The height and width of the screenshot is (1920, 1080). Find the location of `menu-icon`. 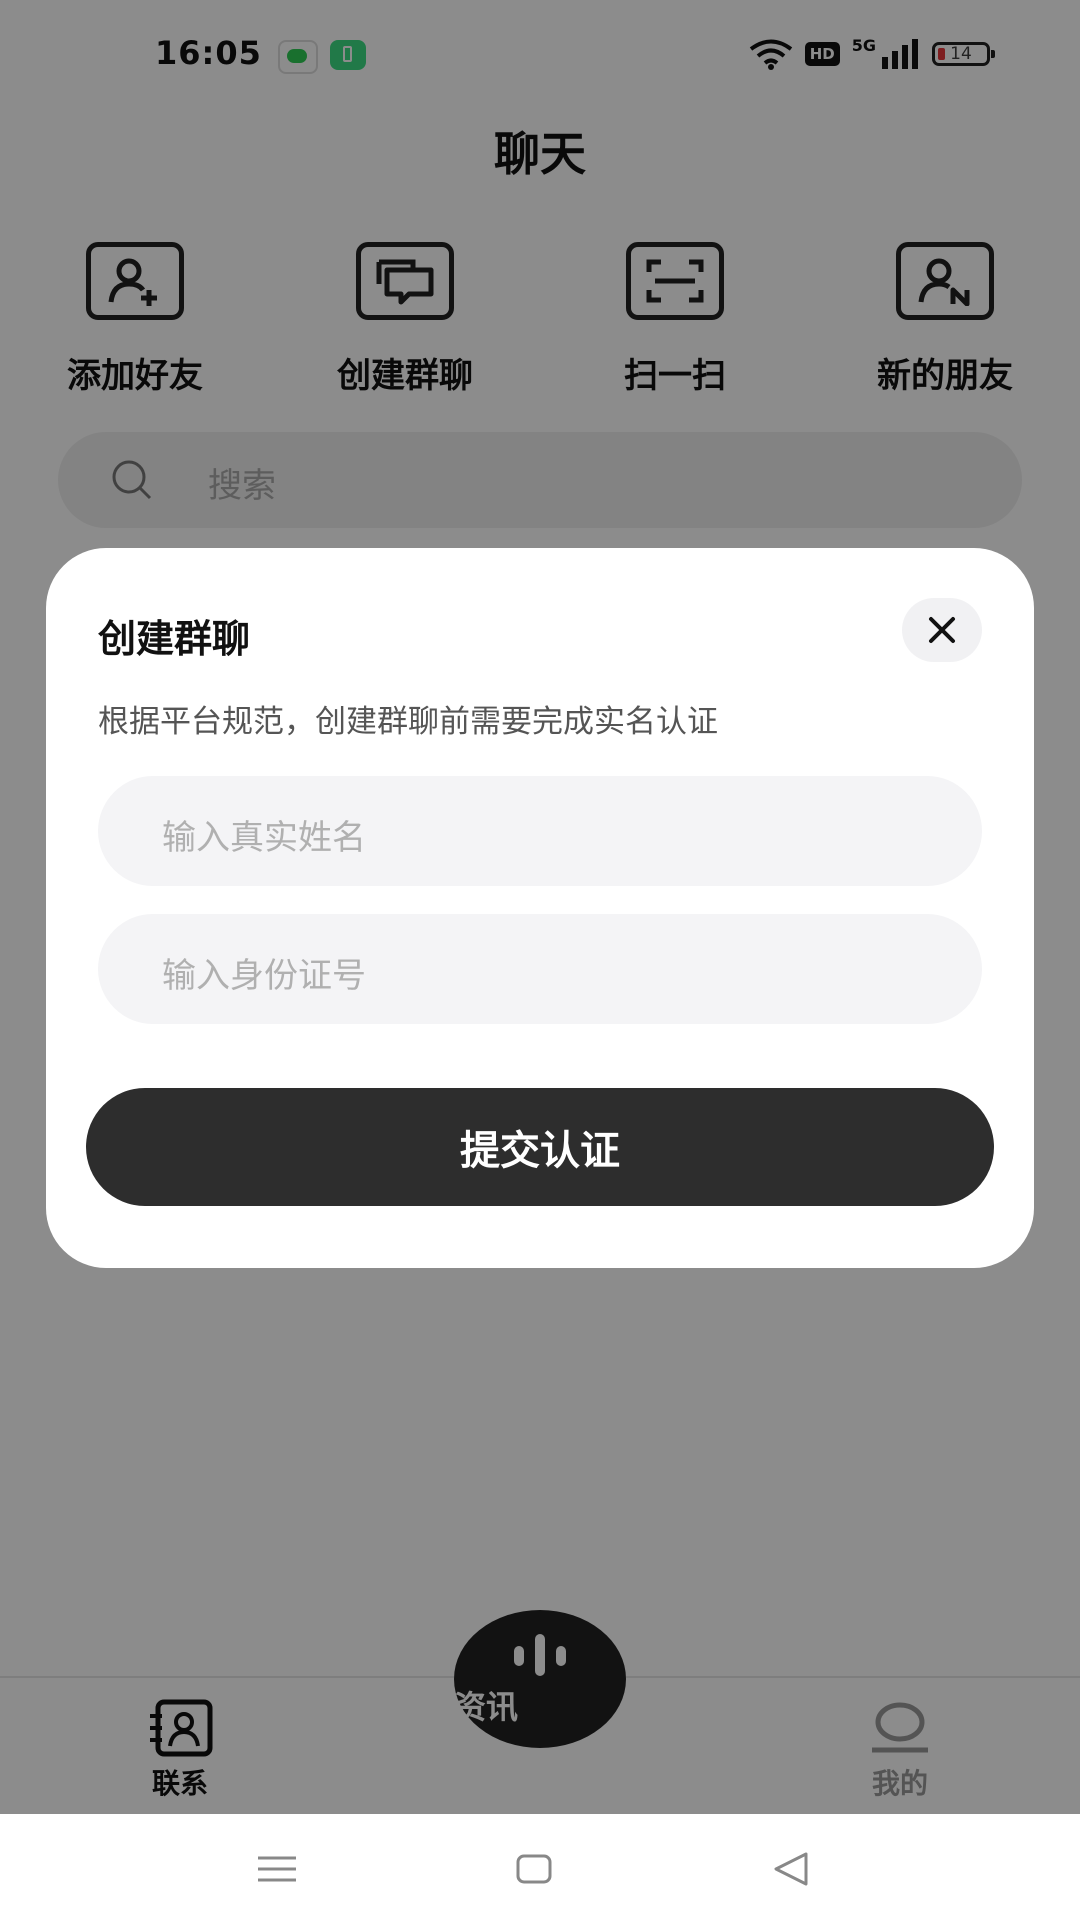

menu-icon is located at coordinates (277, 1869).